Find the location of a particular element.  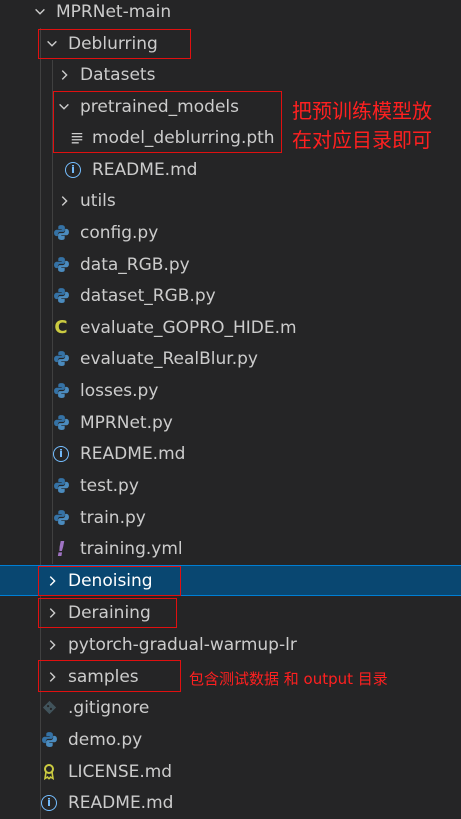

tree-item-label: MPRNet.py is located at coordinates (126, 422).